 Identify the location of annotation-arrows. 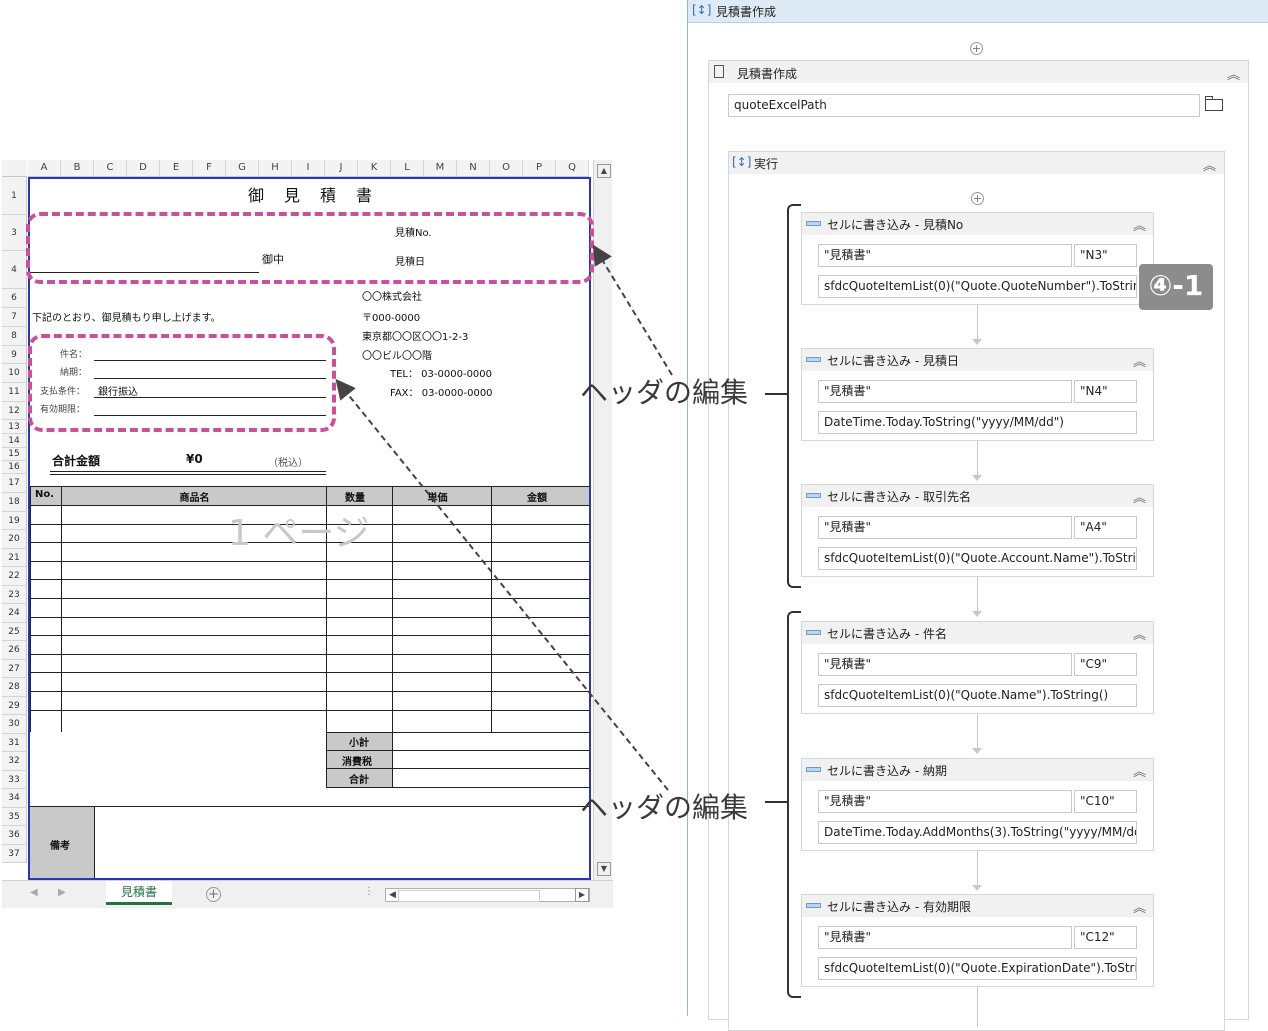
(504, 517).